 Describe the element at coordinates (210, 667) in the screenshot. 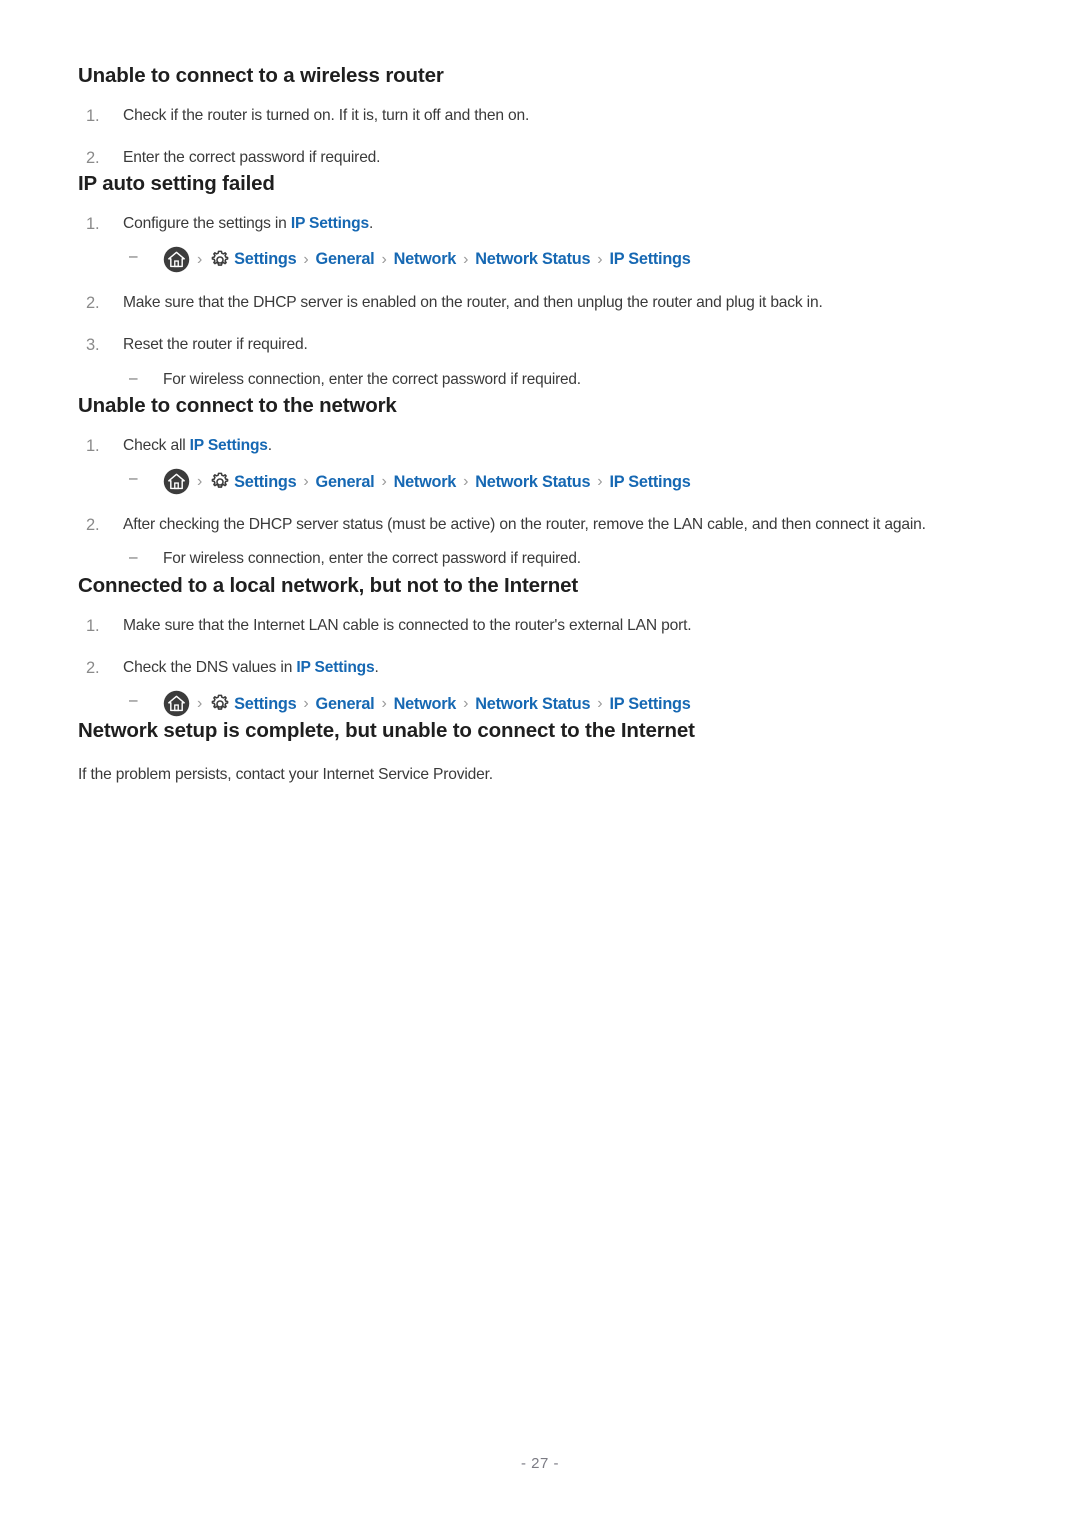

I see `step-text-before: Check the DNS values in` at that location.